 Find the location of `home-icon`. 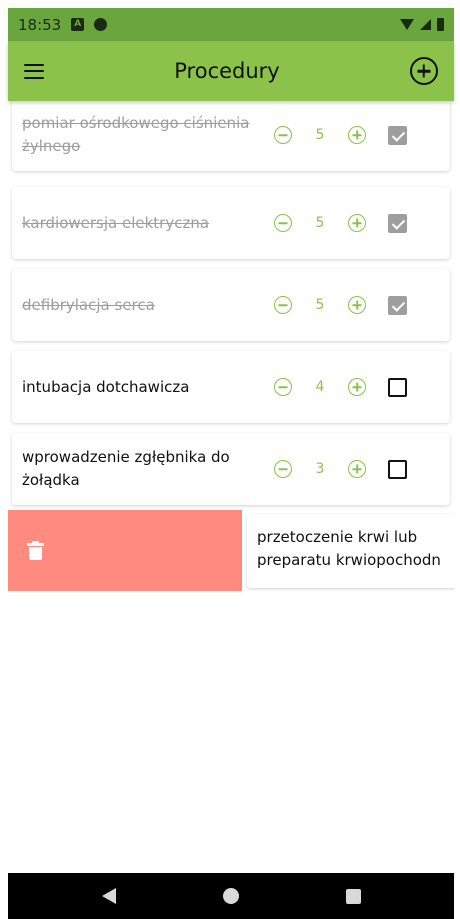

home-icon is located at coordinates (230, 896).